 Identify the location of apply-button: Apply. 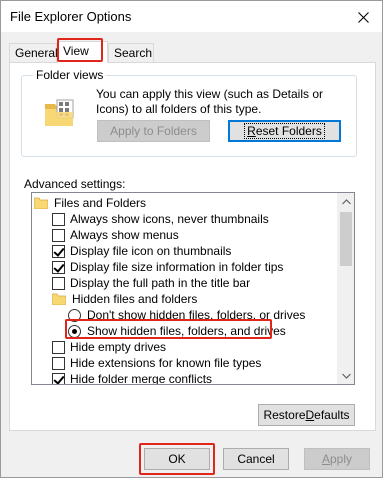
(337, 459).